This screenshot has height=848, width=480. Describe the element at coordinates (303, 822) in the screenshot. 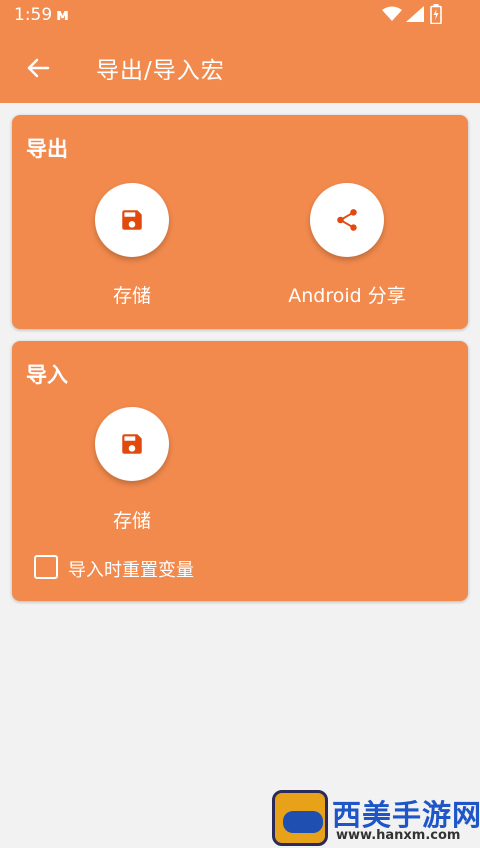

I see `gamepad-icon` at that location.